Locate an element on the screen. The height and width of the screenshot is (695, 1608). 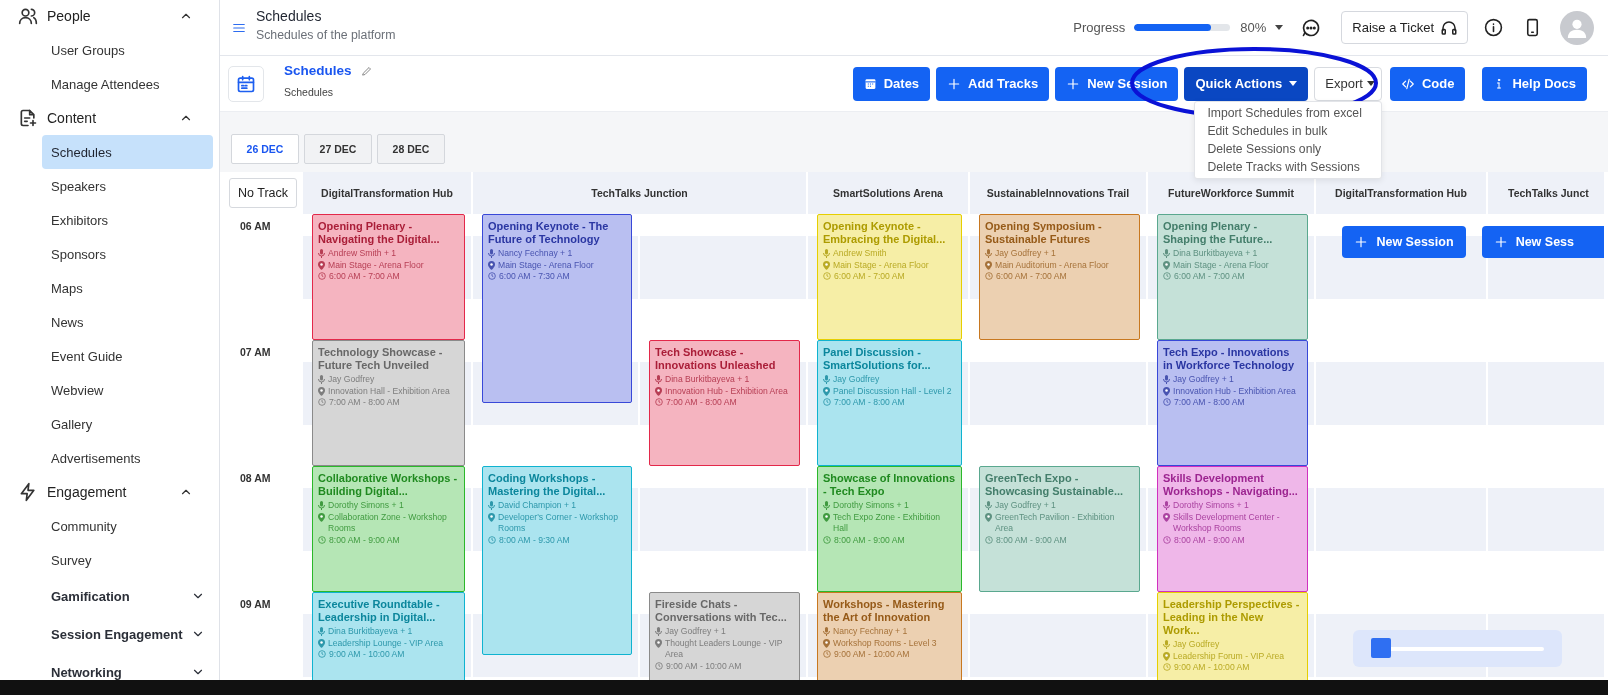
track-header: TechTalks Junct is located at coordinates (1545, 193).